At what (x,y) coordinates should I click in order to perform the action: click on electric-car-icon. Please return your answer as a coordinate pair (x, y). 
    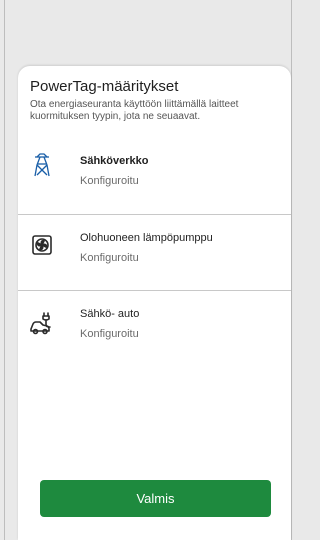
    Looking at the image, I should click on (42, 323).